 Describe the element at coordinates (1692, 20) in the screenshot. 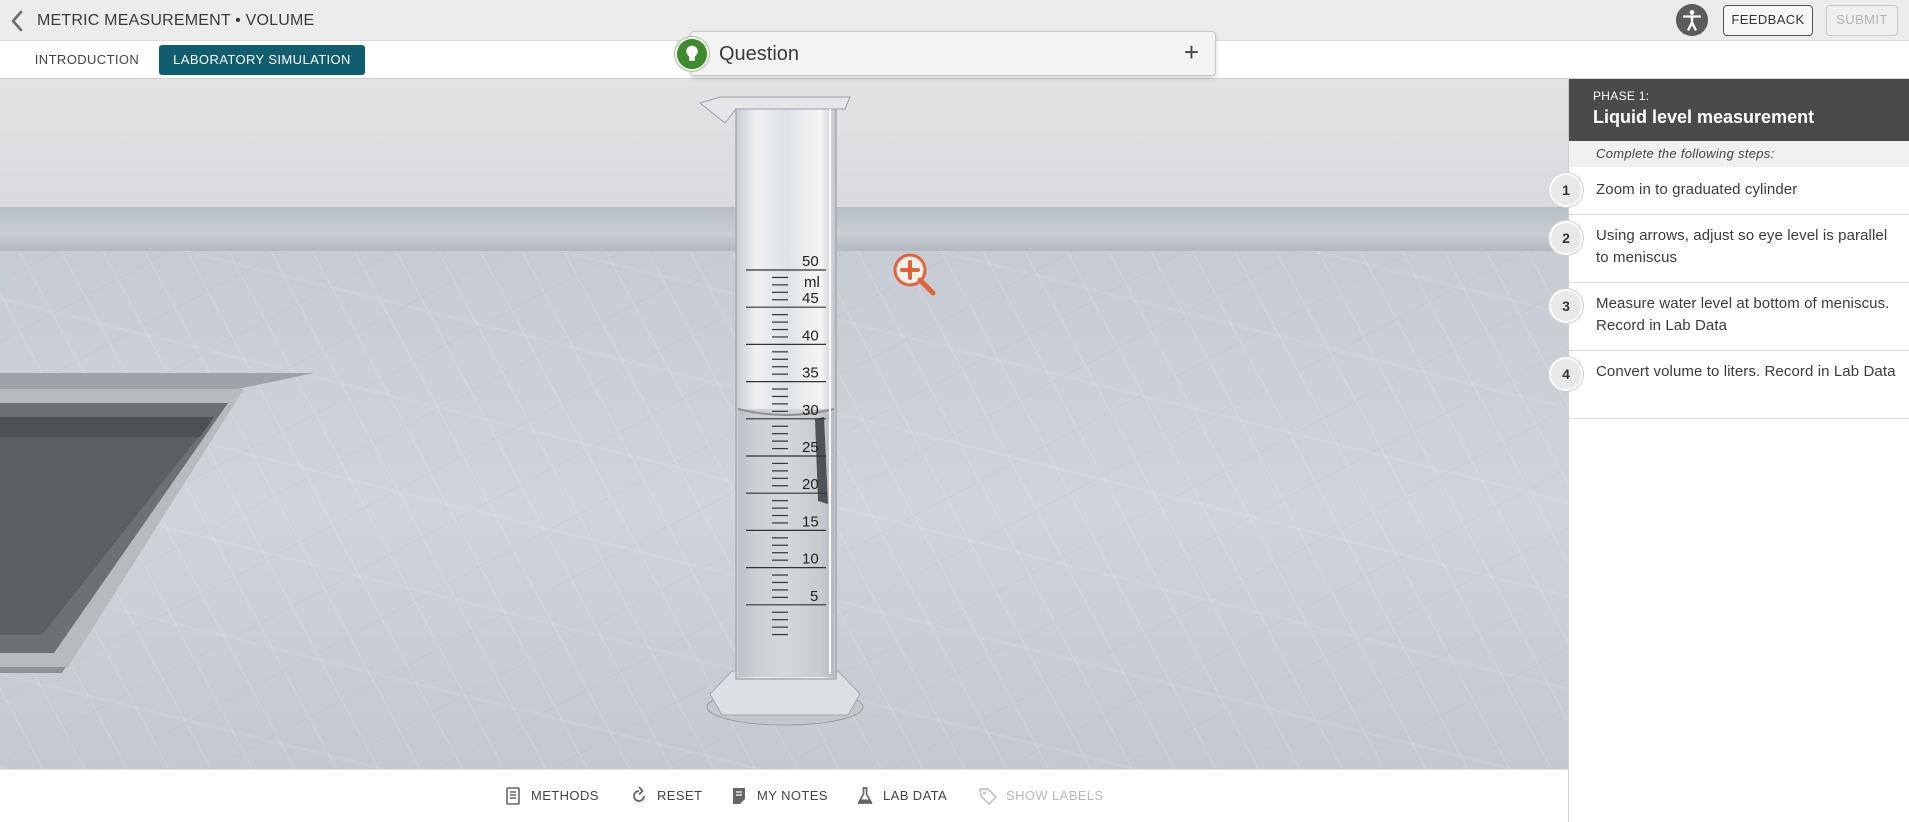

I see `accessibility-icon` at that location.